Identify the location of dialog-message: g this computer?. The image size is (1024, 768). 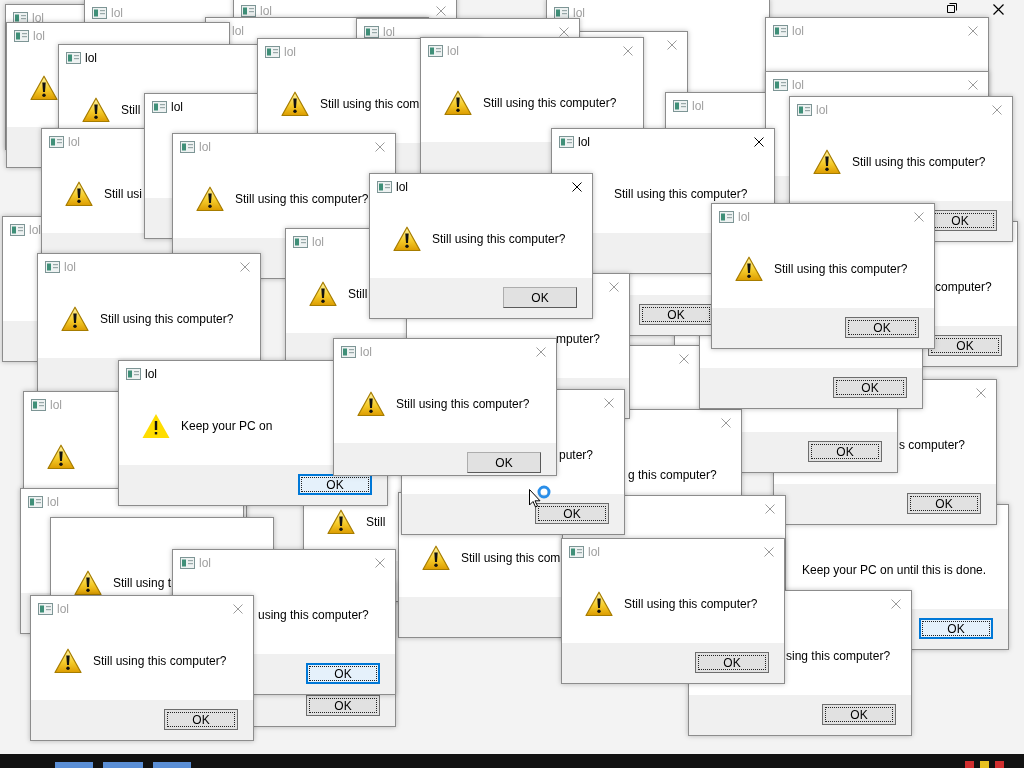
(672, 475).